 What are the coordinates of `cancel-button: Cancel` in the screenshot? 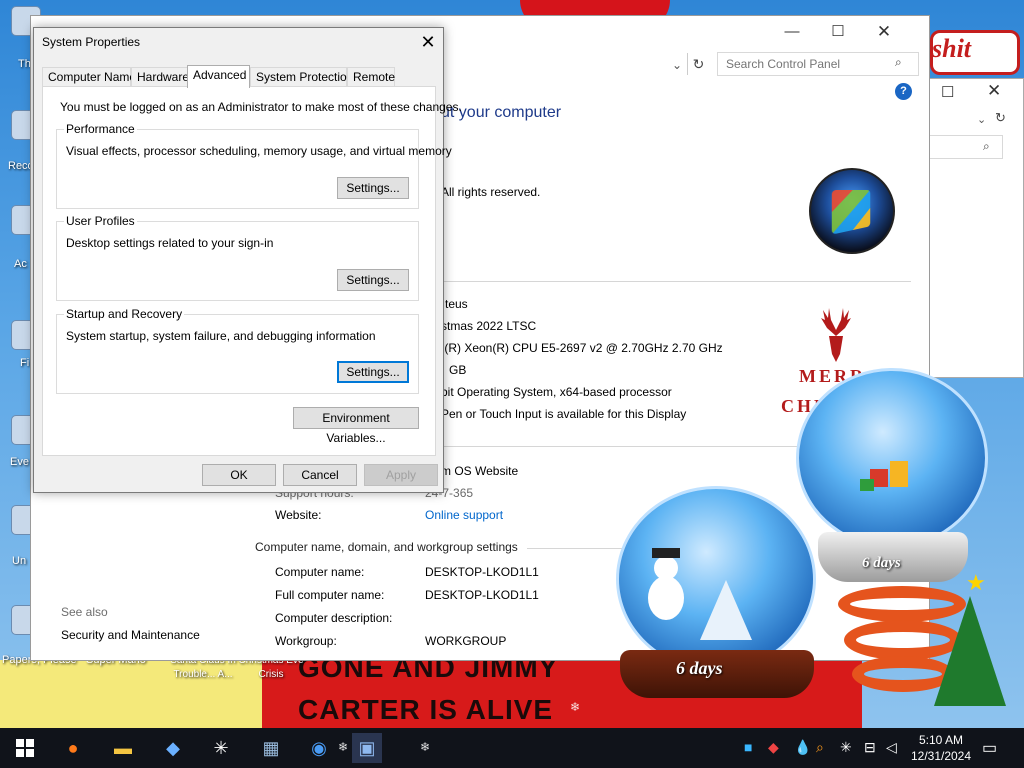 It's located at (320, 475).